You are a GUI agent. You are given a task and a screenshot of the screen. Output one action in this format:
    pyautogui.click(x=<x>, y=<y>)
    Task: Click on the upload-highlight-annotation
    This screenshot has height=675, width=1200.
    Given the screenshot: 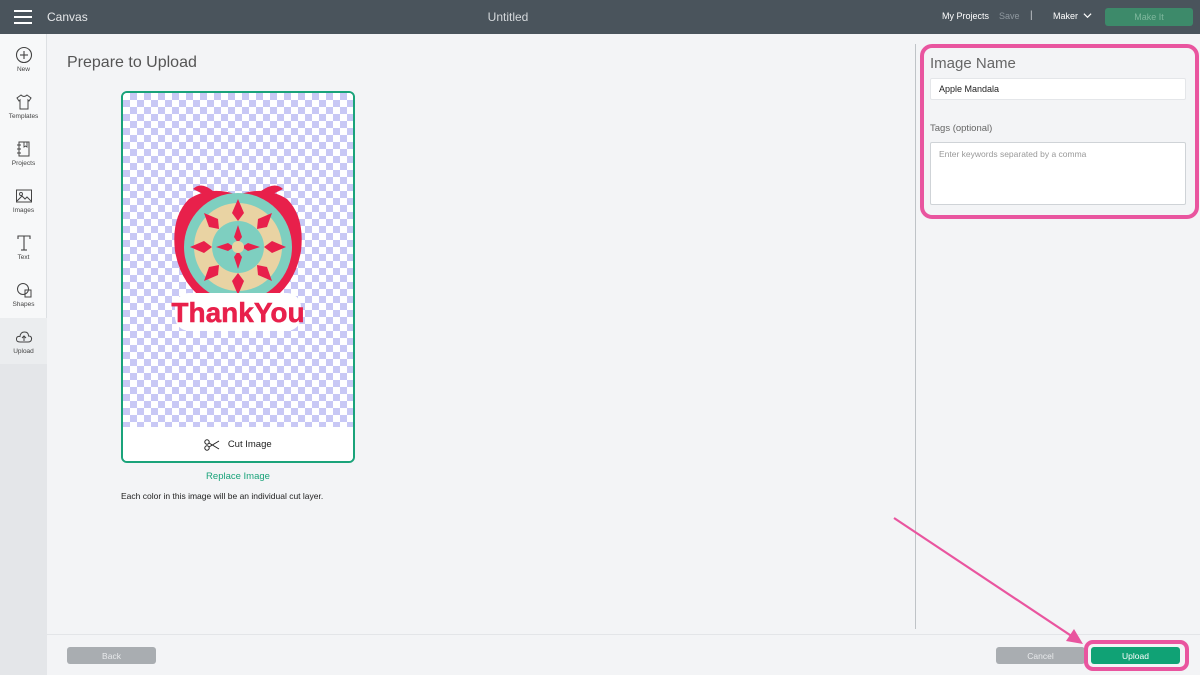 What is the action you would take?
    pyautogui.click(x=1136, y=655)
    